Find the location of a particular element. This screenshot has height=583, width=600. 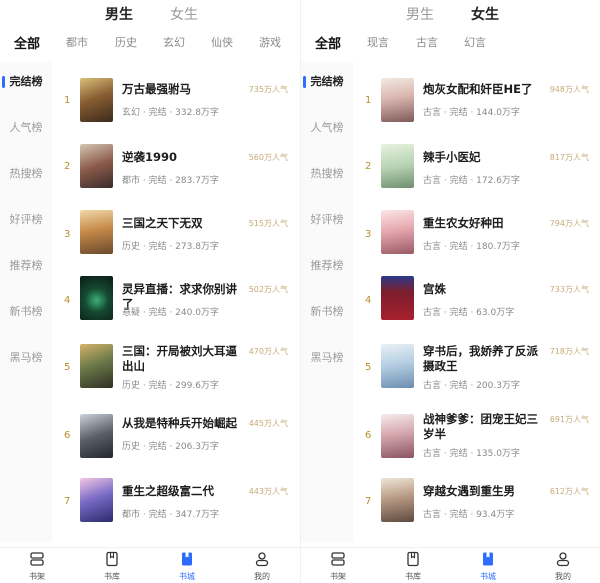

book-item: 3 重生农女好种田 古言 · 完结 · 180.7万字 794万人气 is located at coordinates (476, 243).